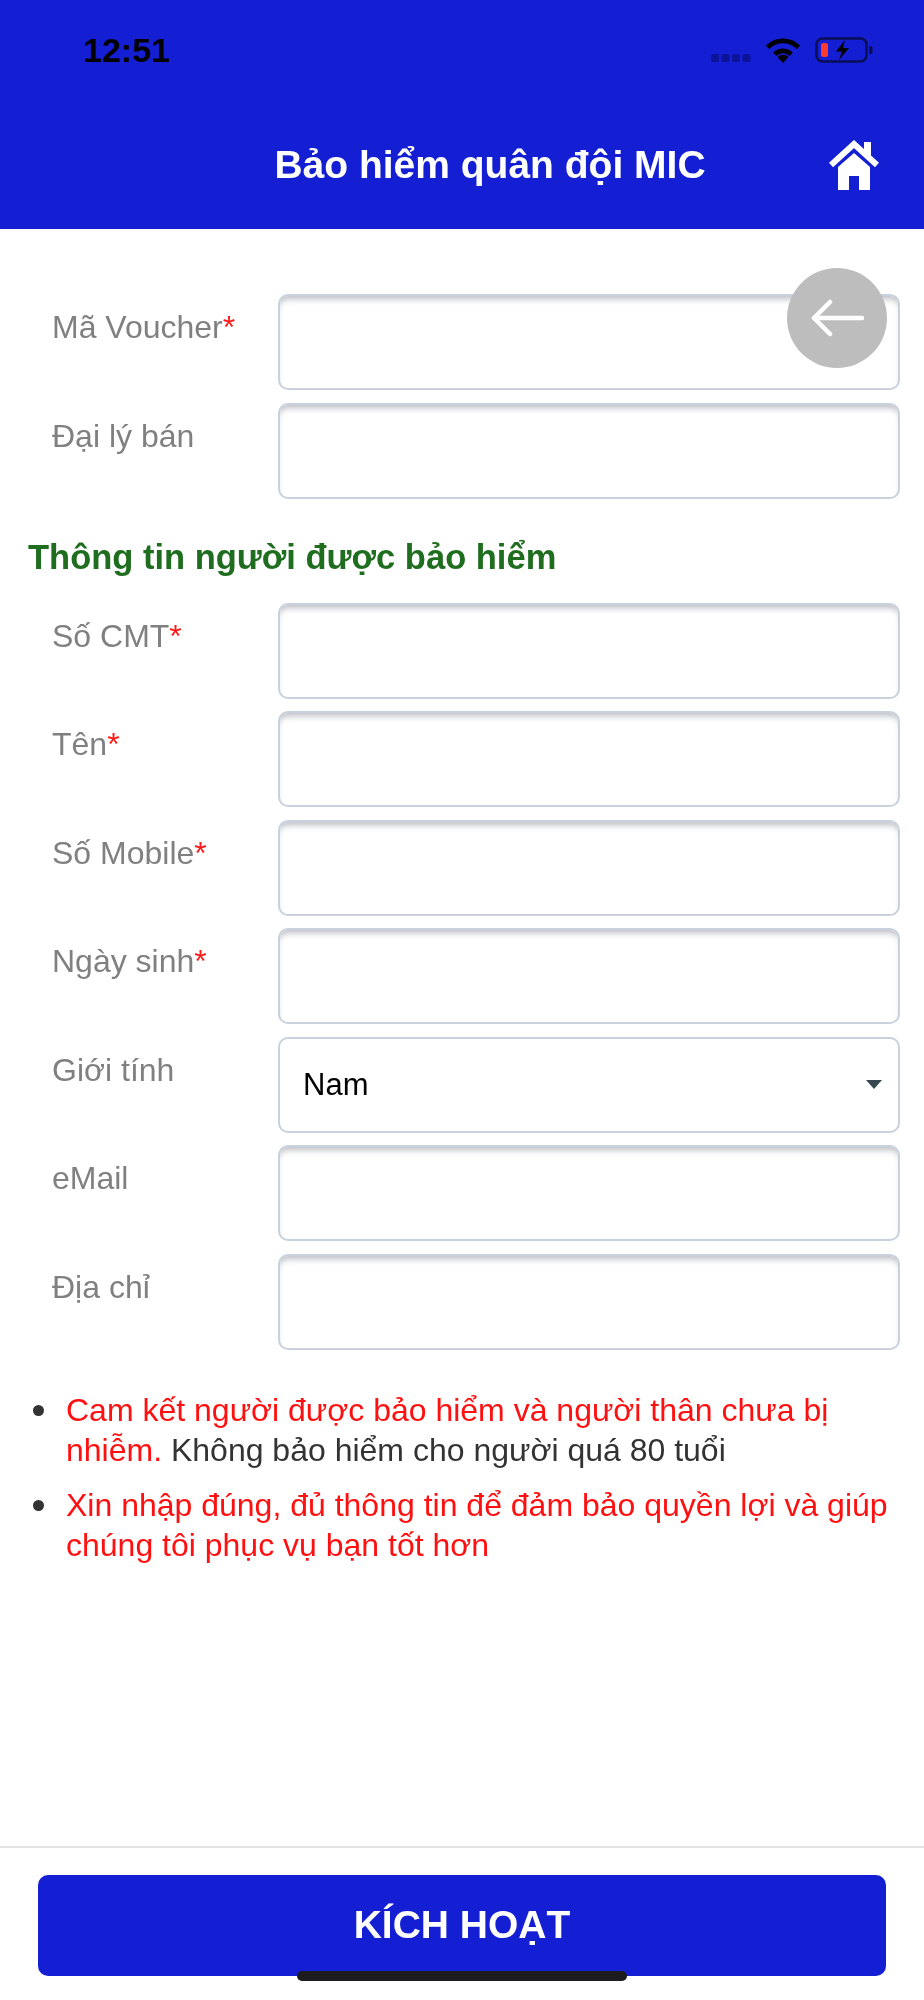 This screenshot has width=924, height=2000. Describe the element at coordinates (589, 1084) in the screenshot. I see `select-field: Nam` at that location.